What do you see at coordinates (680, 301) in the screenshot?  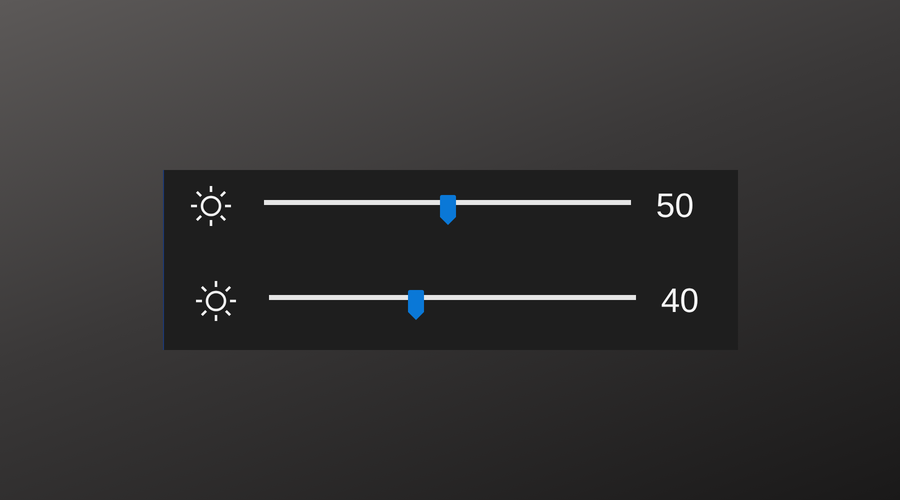 I see `slider-value: 40` at bounding box center [680, 301].